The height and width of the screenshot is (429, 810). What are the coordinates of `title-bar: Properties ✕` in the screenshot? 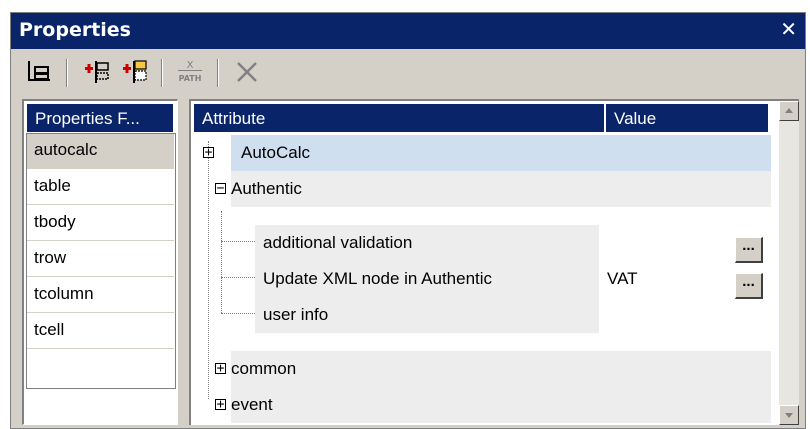 It's located at (408, 31).